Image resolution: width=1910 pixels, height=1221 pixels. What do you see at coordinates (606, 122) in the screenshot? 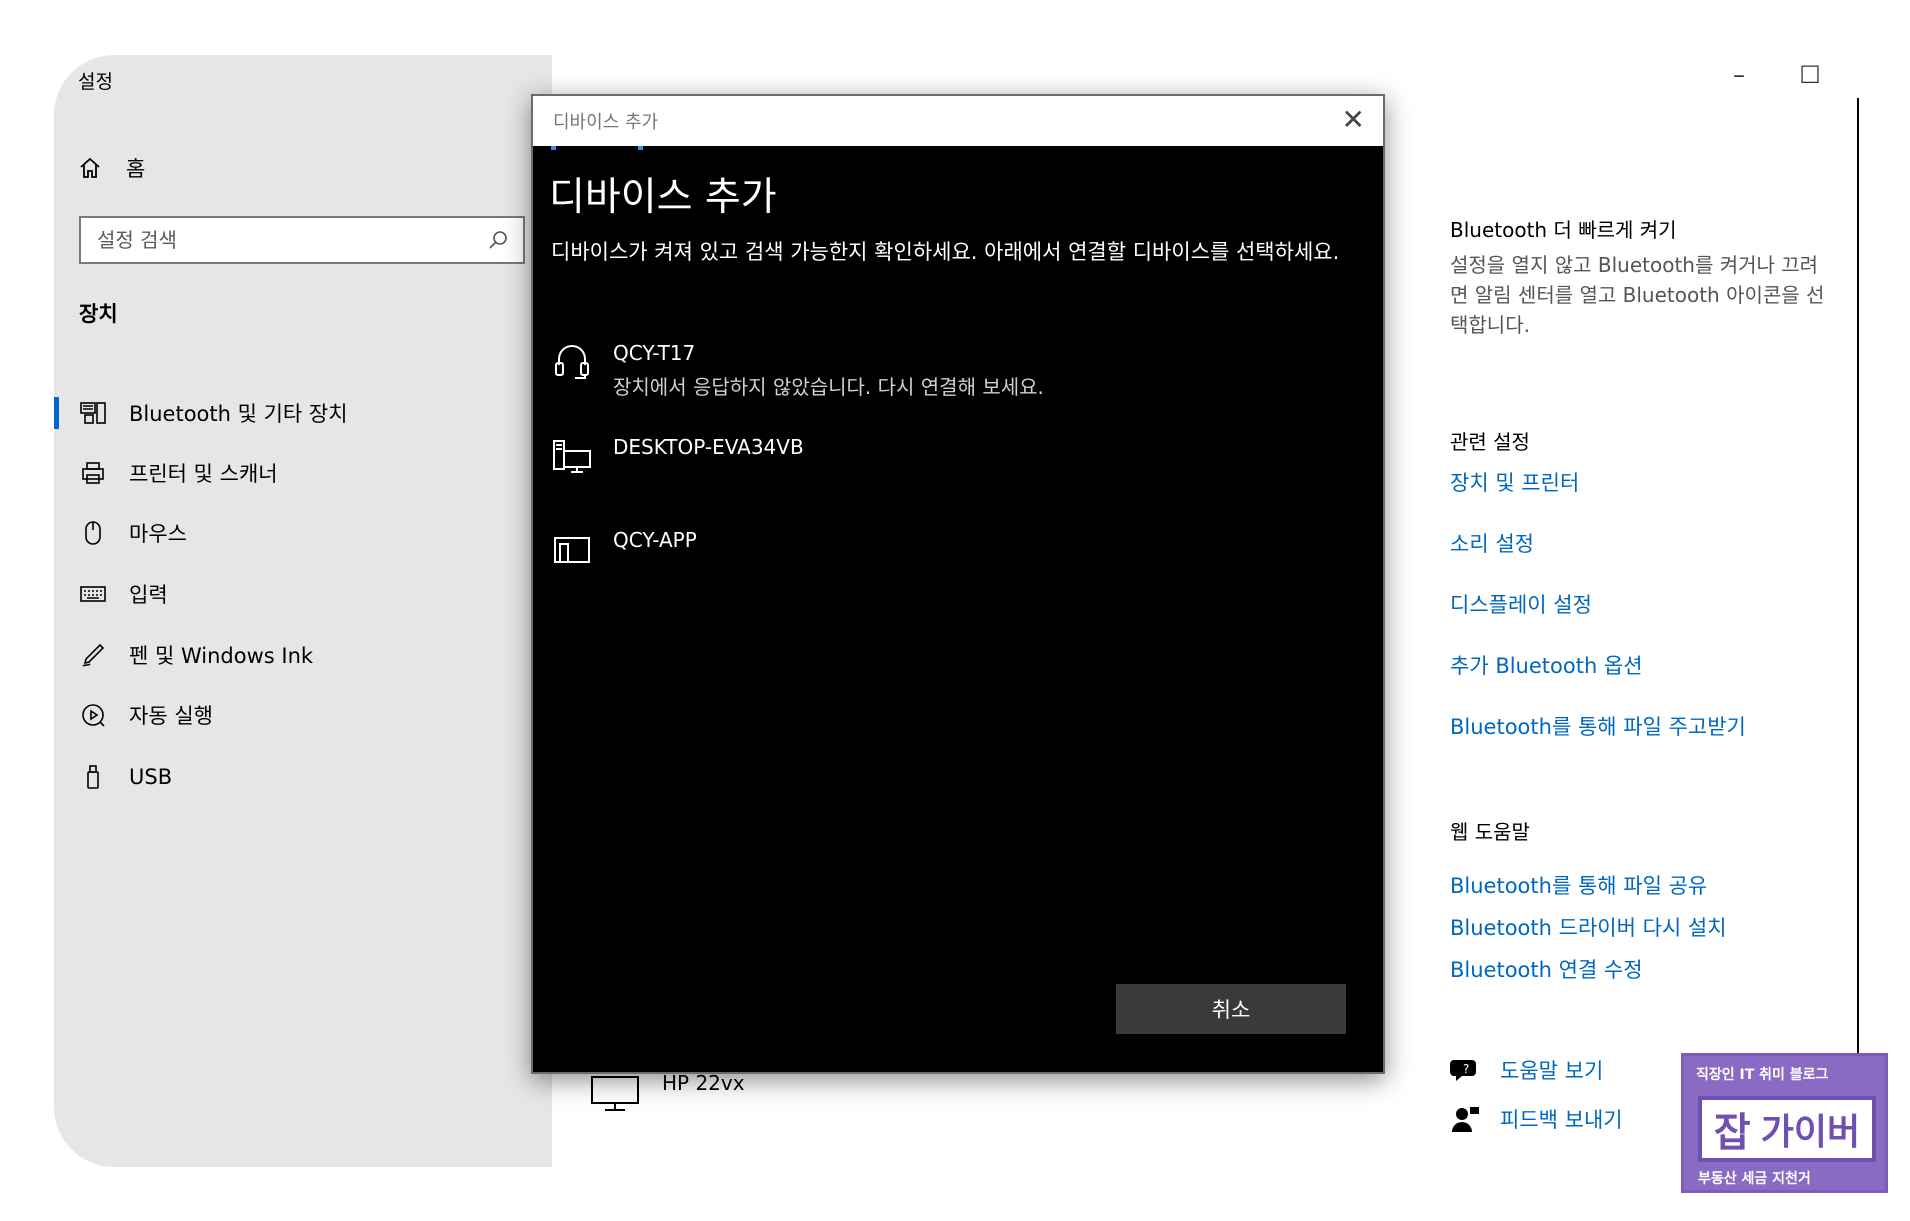
I see `dialog-bar-title: 디바이스 추가` at bounding box center [606, 122].